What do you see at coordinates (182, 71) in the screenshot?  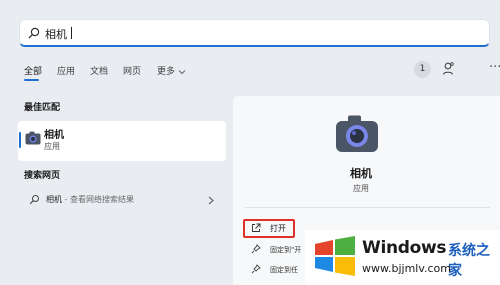 I see `chevron-down-icon` at bounding box center [182, 71].